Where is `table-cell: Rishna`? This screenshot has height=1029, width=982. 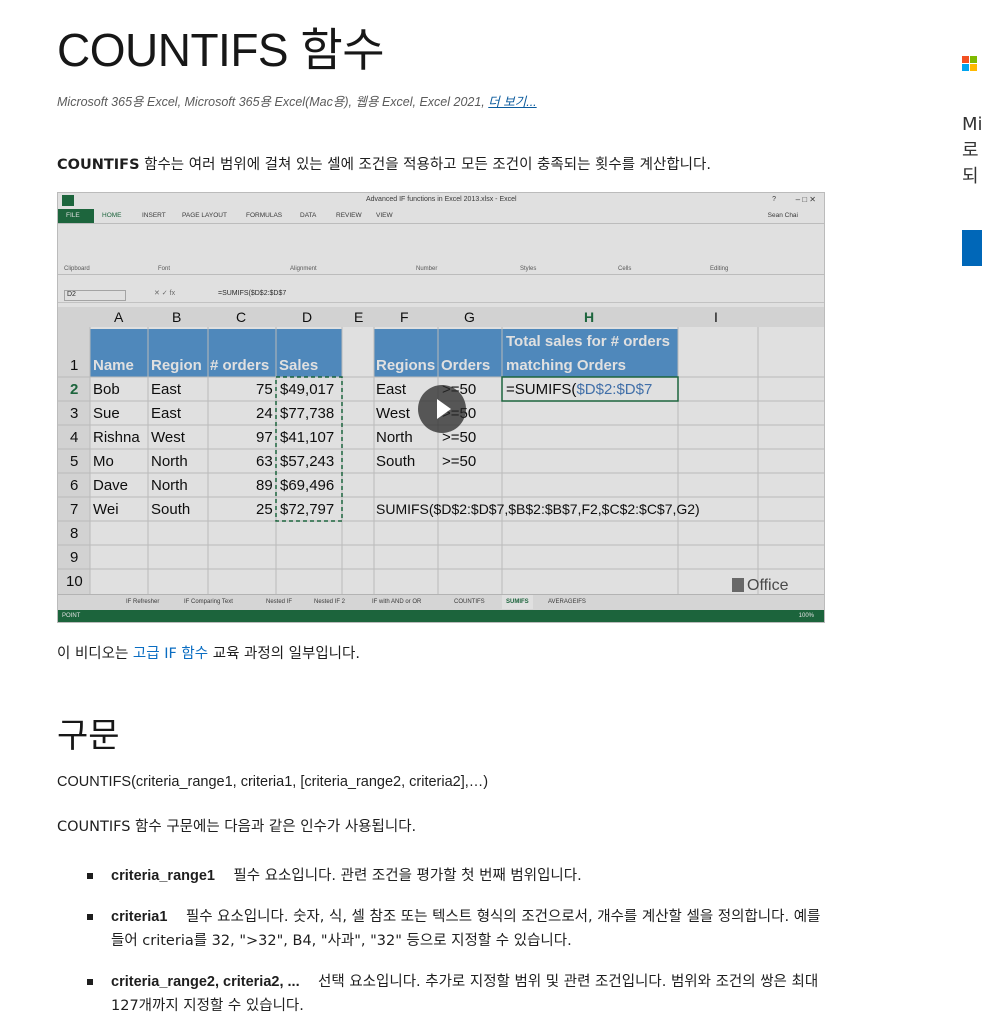 table-cell: Rishna is located at coordinates (116, 437).